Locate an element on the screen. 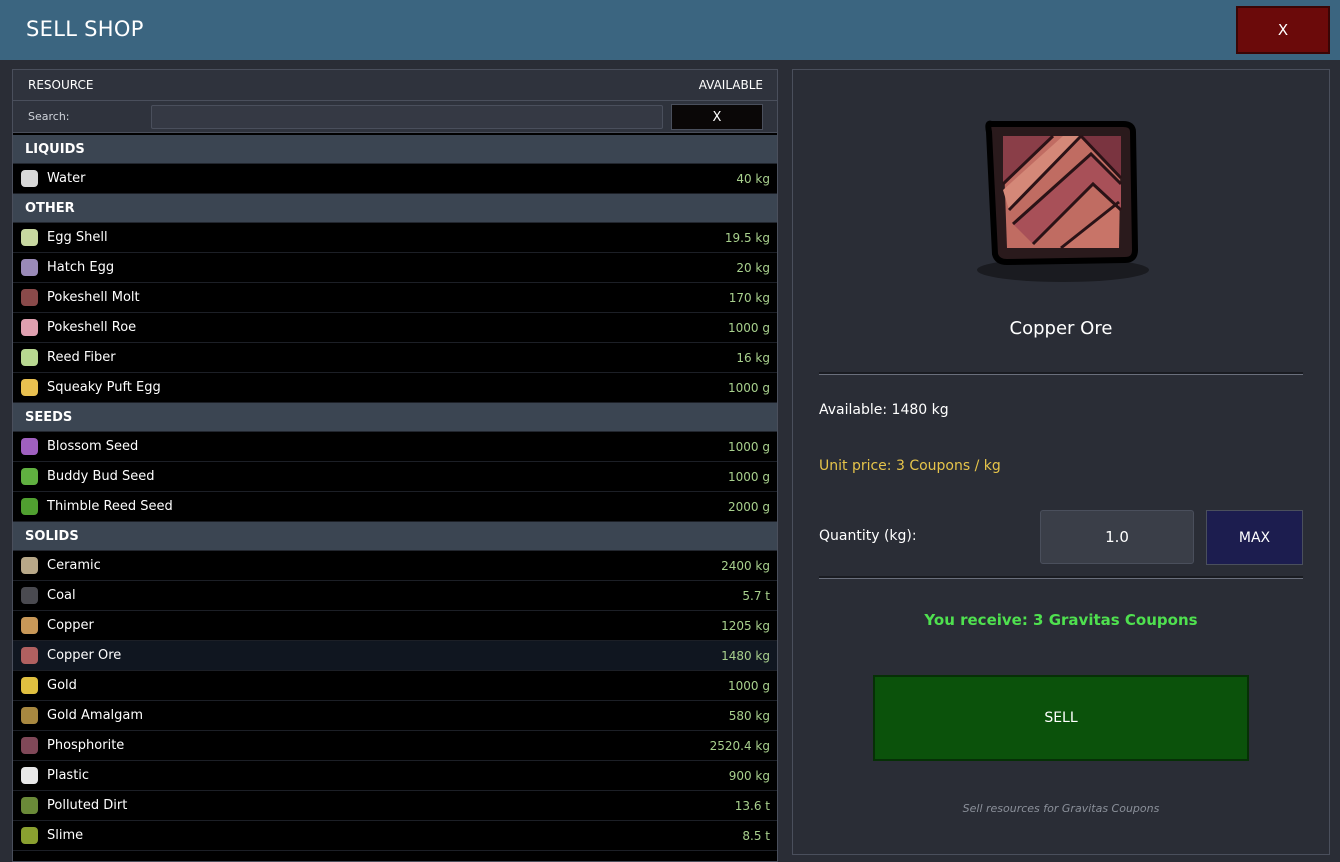  phosphorite-icon is located at coordinates (29, 745).